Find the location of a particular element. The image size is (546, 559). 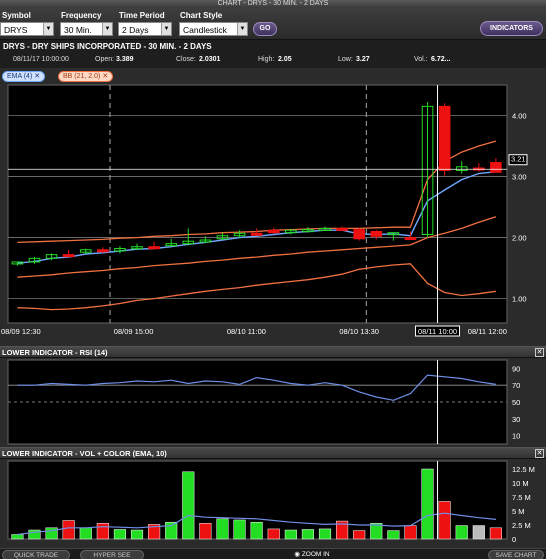

x-tick-label: 08/09 15:00 is located at coordinates (134, 331).